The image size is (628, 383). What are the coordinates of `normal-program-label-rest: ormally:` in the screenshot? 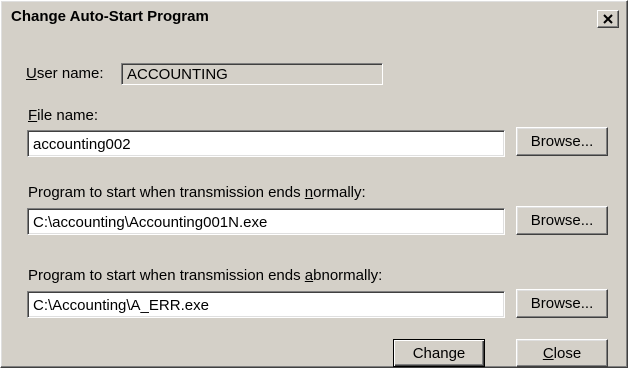 It's located at (339, 192).